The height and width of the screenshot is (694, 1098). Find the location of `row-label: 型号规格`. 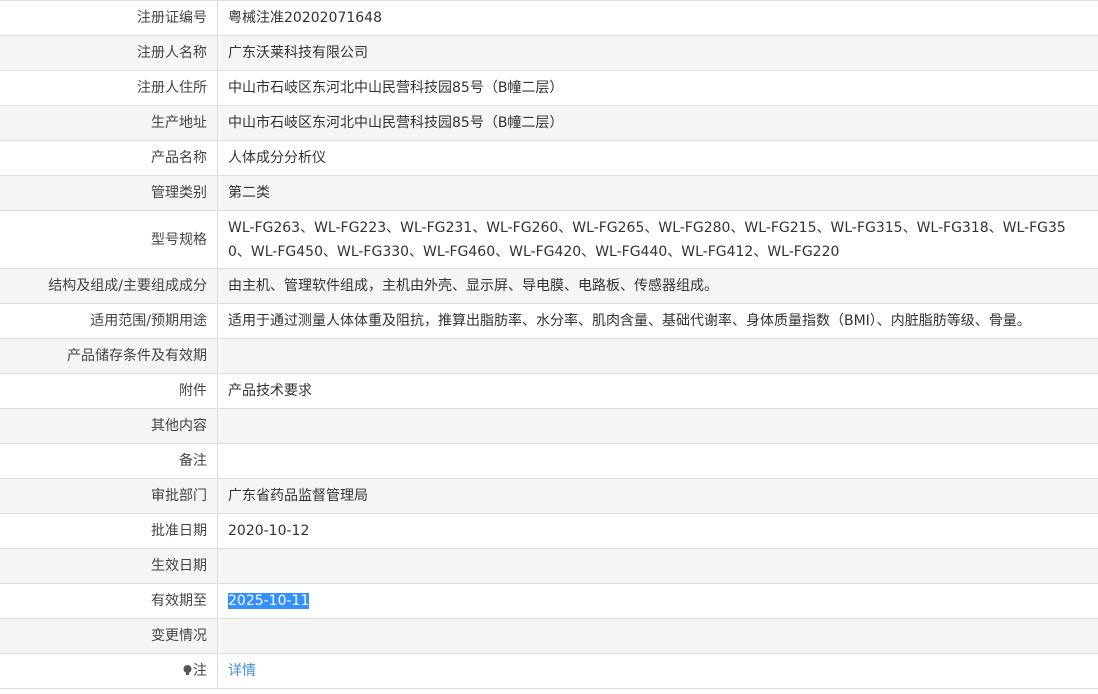

row-label: 型号规格 is located at coordinates (109, 239).